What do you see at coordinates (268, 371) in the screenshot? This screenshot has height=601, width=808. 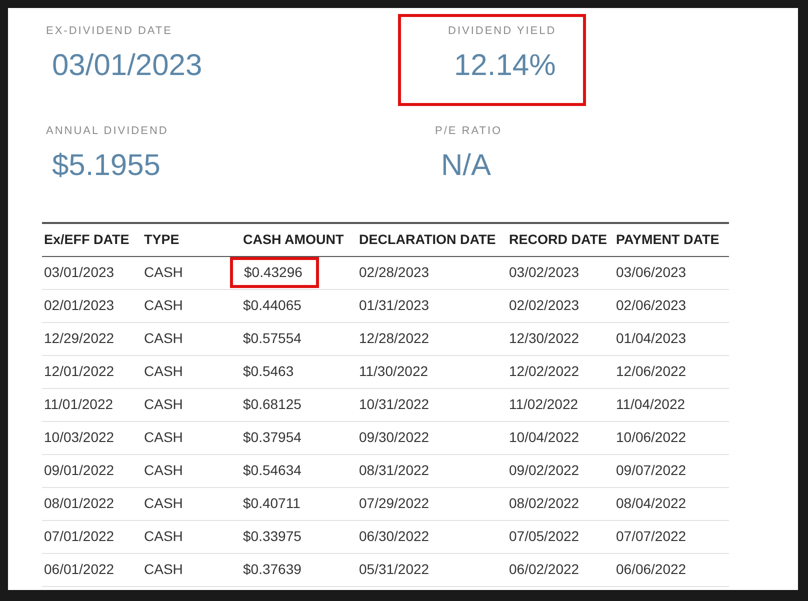 I see `table-cell-text: $0.5463` at bounding box center [268, 371].